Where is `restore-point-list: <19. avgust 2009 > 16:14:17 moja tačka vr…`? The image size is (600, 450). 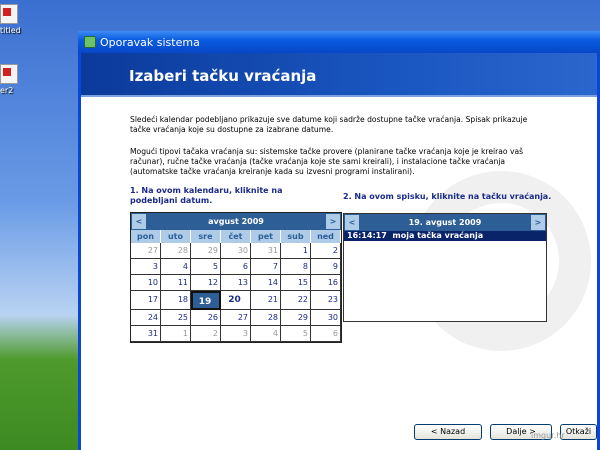 restore-point-list: <19. avgust 2009 > 16:14:17 moja tačka vr… is located at coordinates (445, 267).